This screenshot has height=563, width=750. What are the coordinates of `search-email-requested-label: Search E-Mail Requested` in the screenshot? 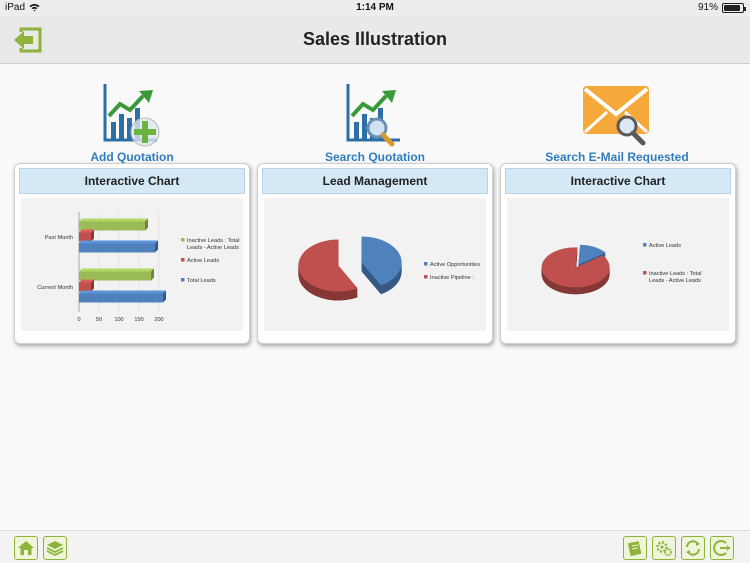 It's located at (617, 157).